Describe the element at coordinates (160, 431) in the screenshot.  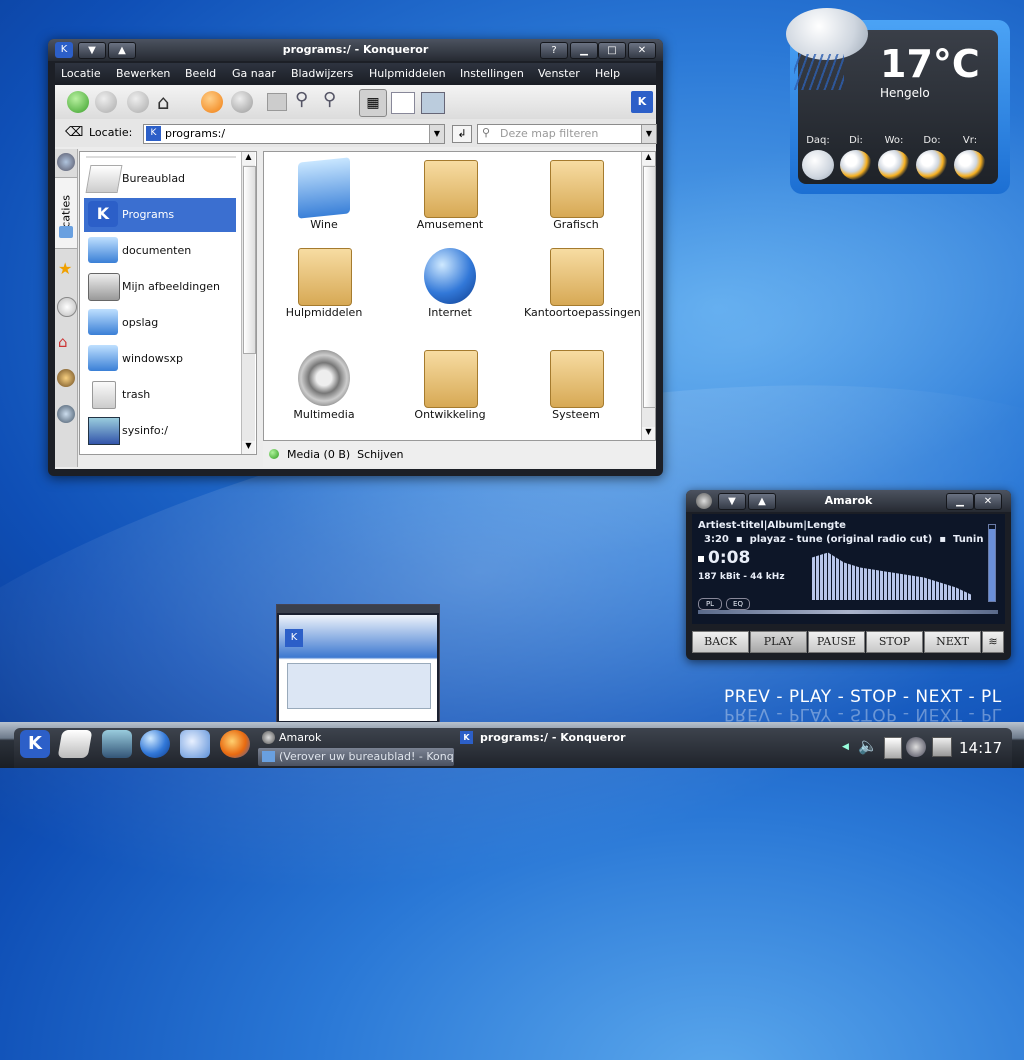
I see `place-sysinfo: sysinfo:/` at that location.